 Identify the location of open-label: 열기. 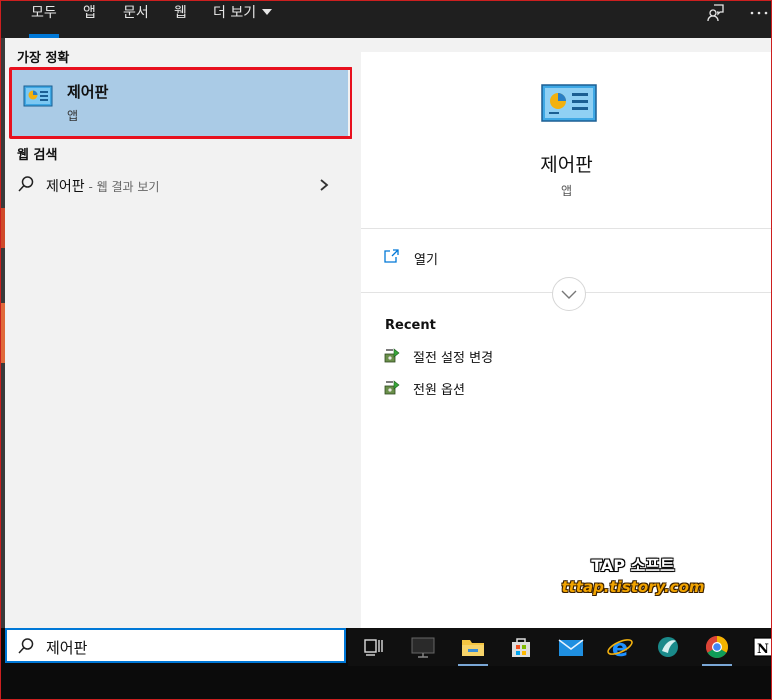
(426, 260).